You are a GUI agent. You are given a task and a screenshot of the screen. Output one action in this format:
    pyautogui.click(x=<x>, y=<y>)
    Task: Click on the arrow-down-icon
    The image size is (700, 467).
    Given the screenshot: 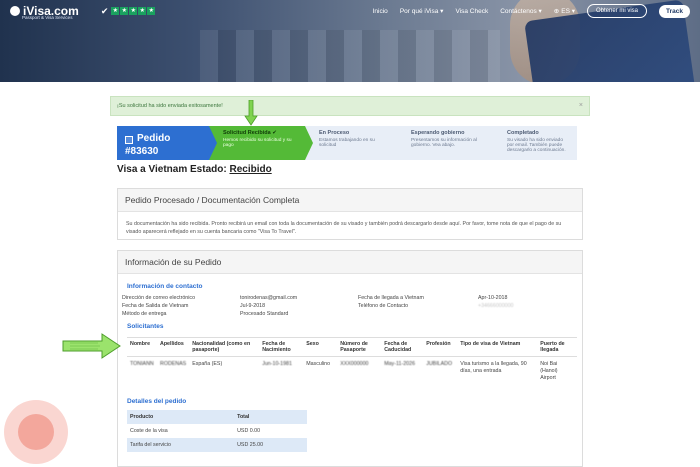 What is the action you would take?
    pyautogui.click(x=251, y=113)
    